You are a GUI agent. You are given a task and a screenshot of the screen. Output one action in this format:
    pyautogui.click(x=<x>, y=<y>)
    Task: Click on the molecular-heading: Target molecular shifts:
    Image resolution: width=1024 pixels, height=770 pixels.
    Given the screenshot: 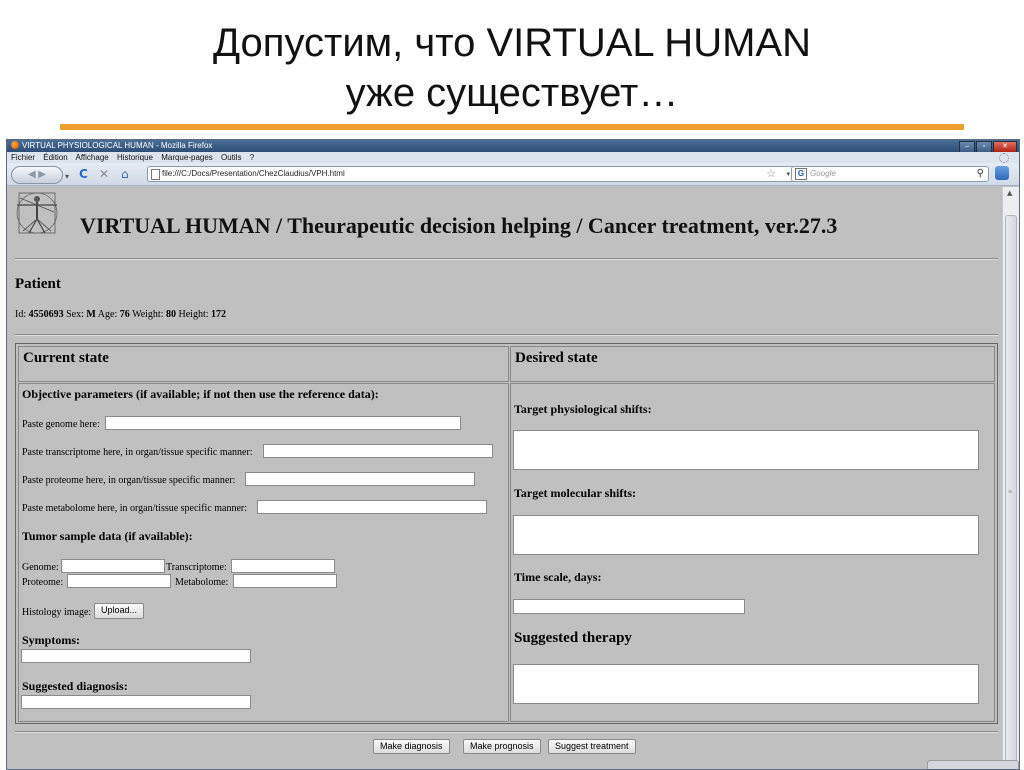 What is the action you would take?
    pyautogui.click(x=575, y=493)
    